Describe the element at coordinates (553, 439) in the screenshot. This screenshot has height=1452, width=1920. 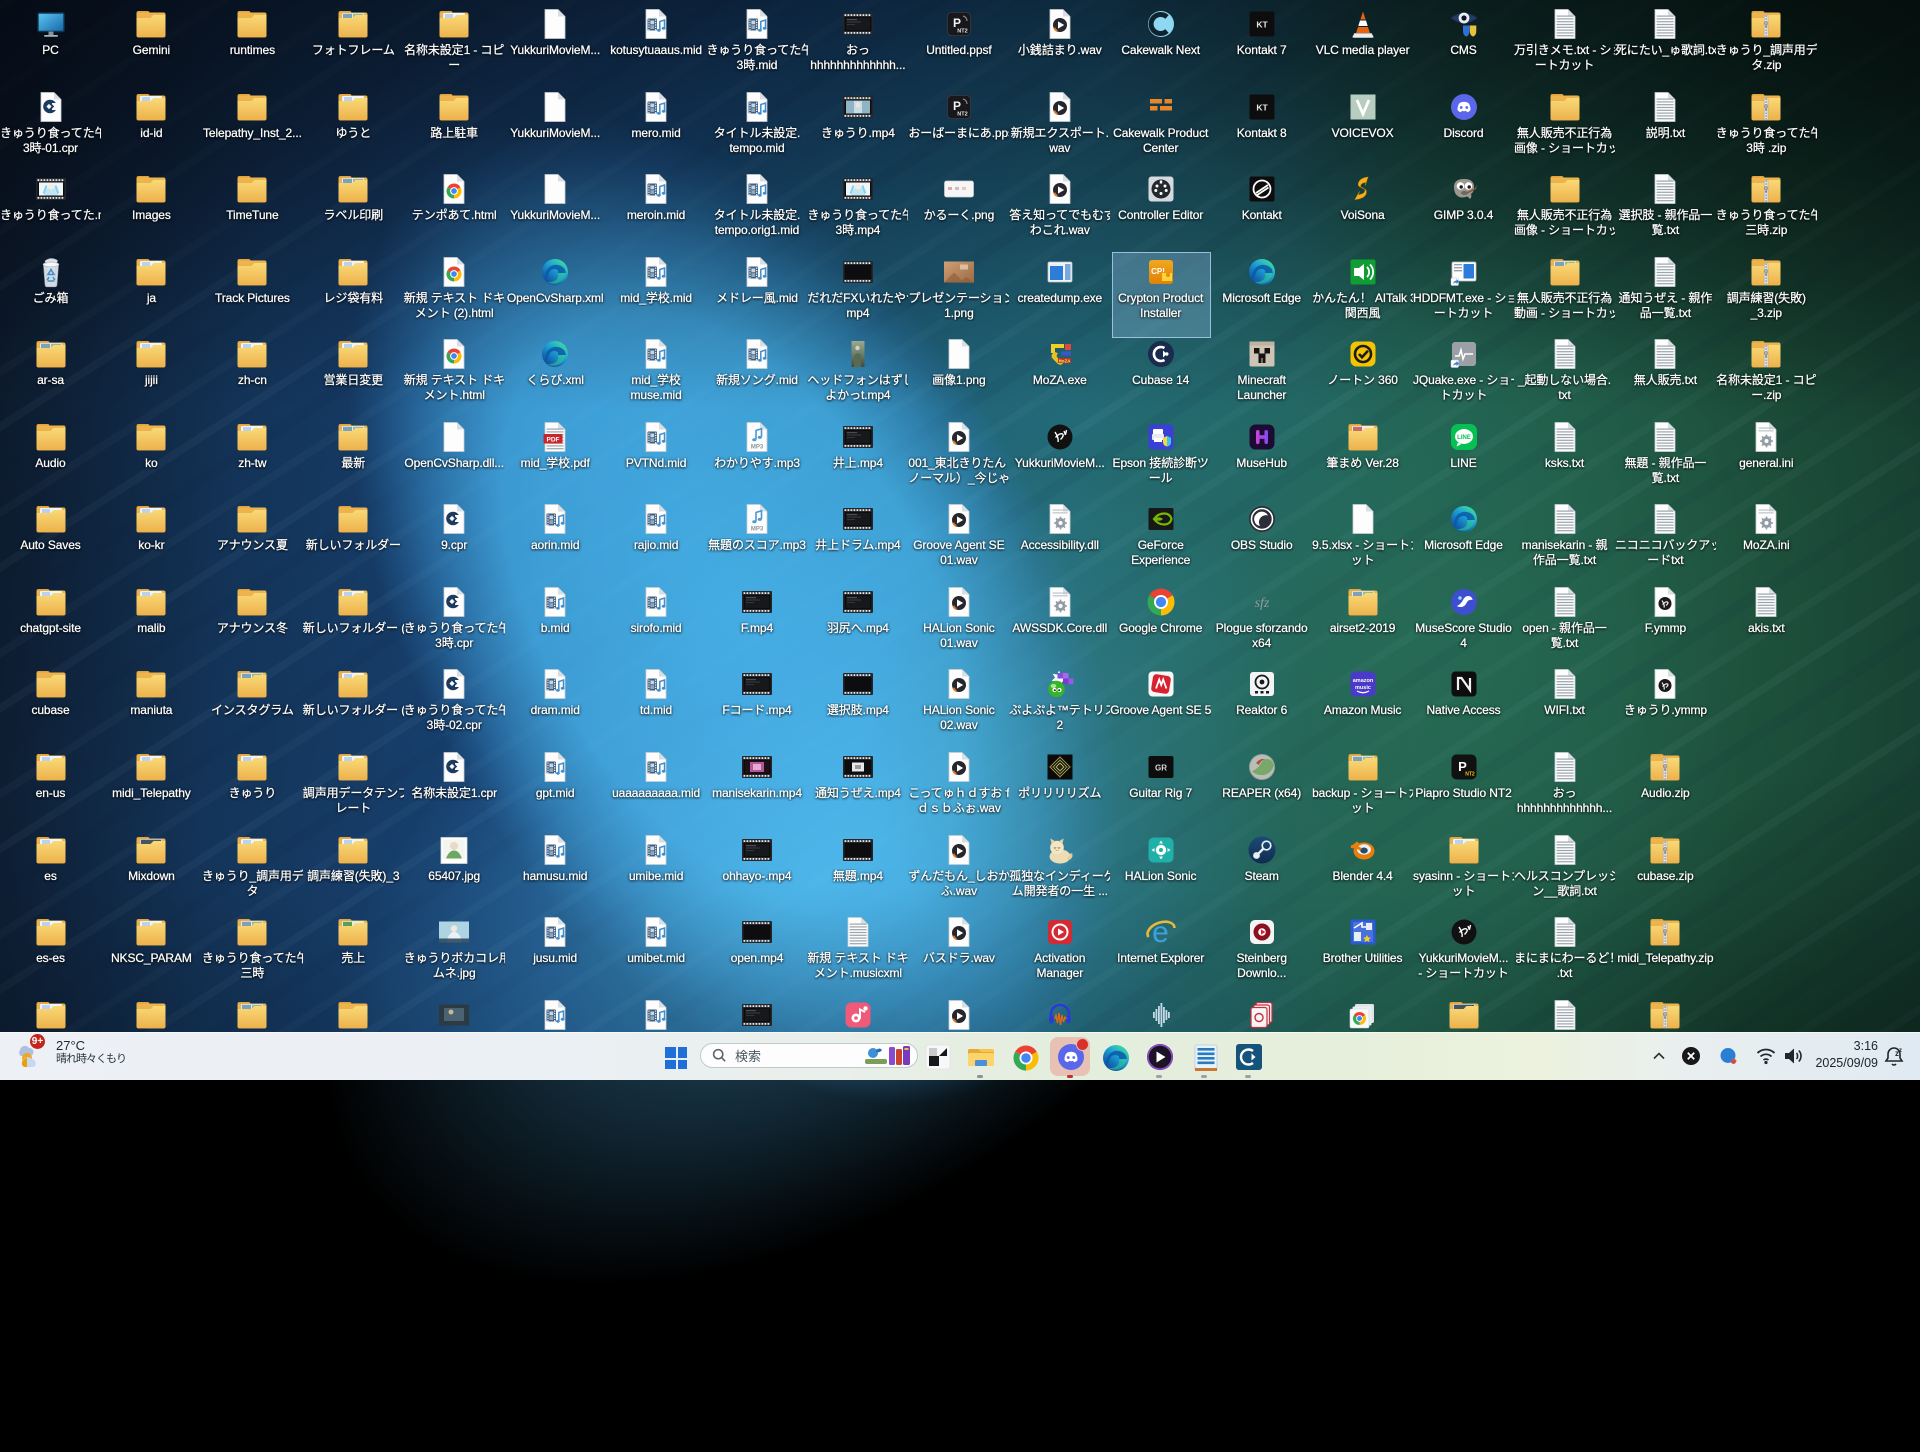
I see `svg-text: PDF` at that location.